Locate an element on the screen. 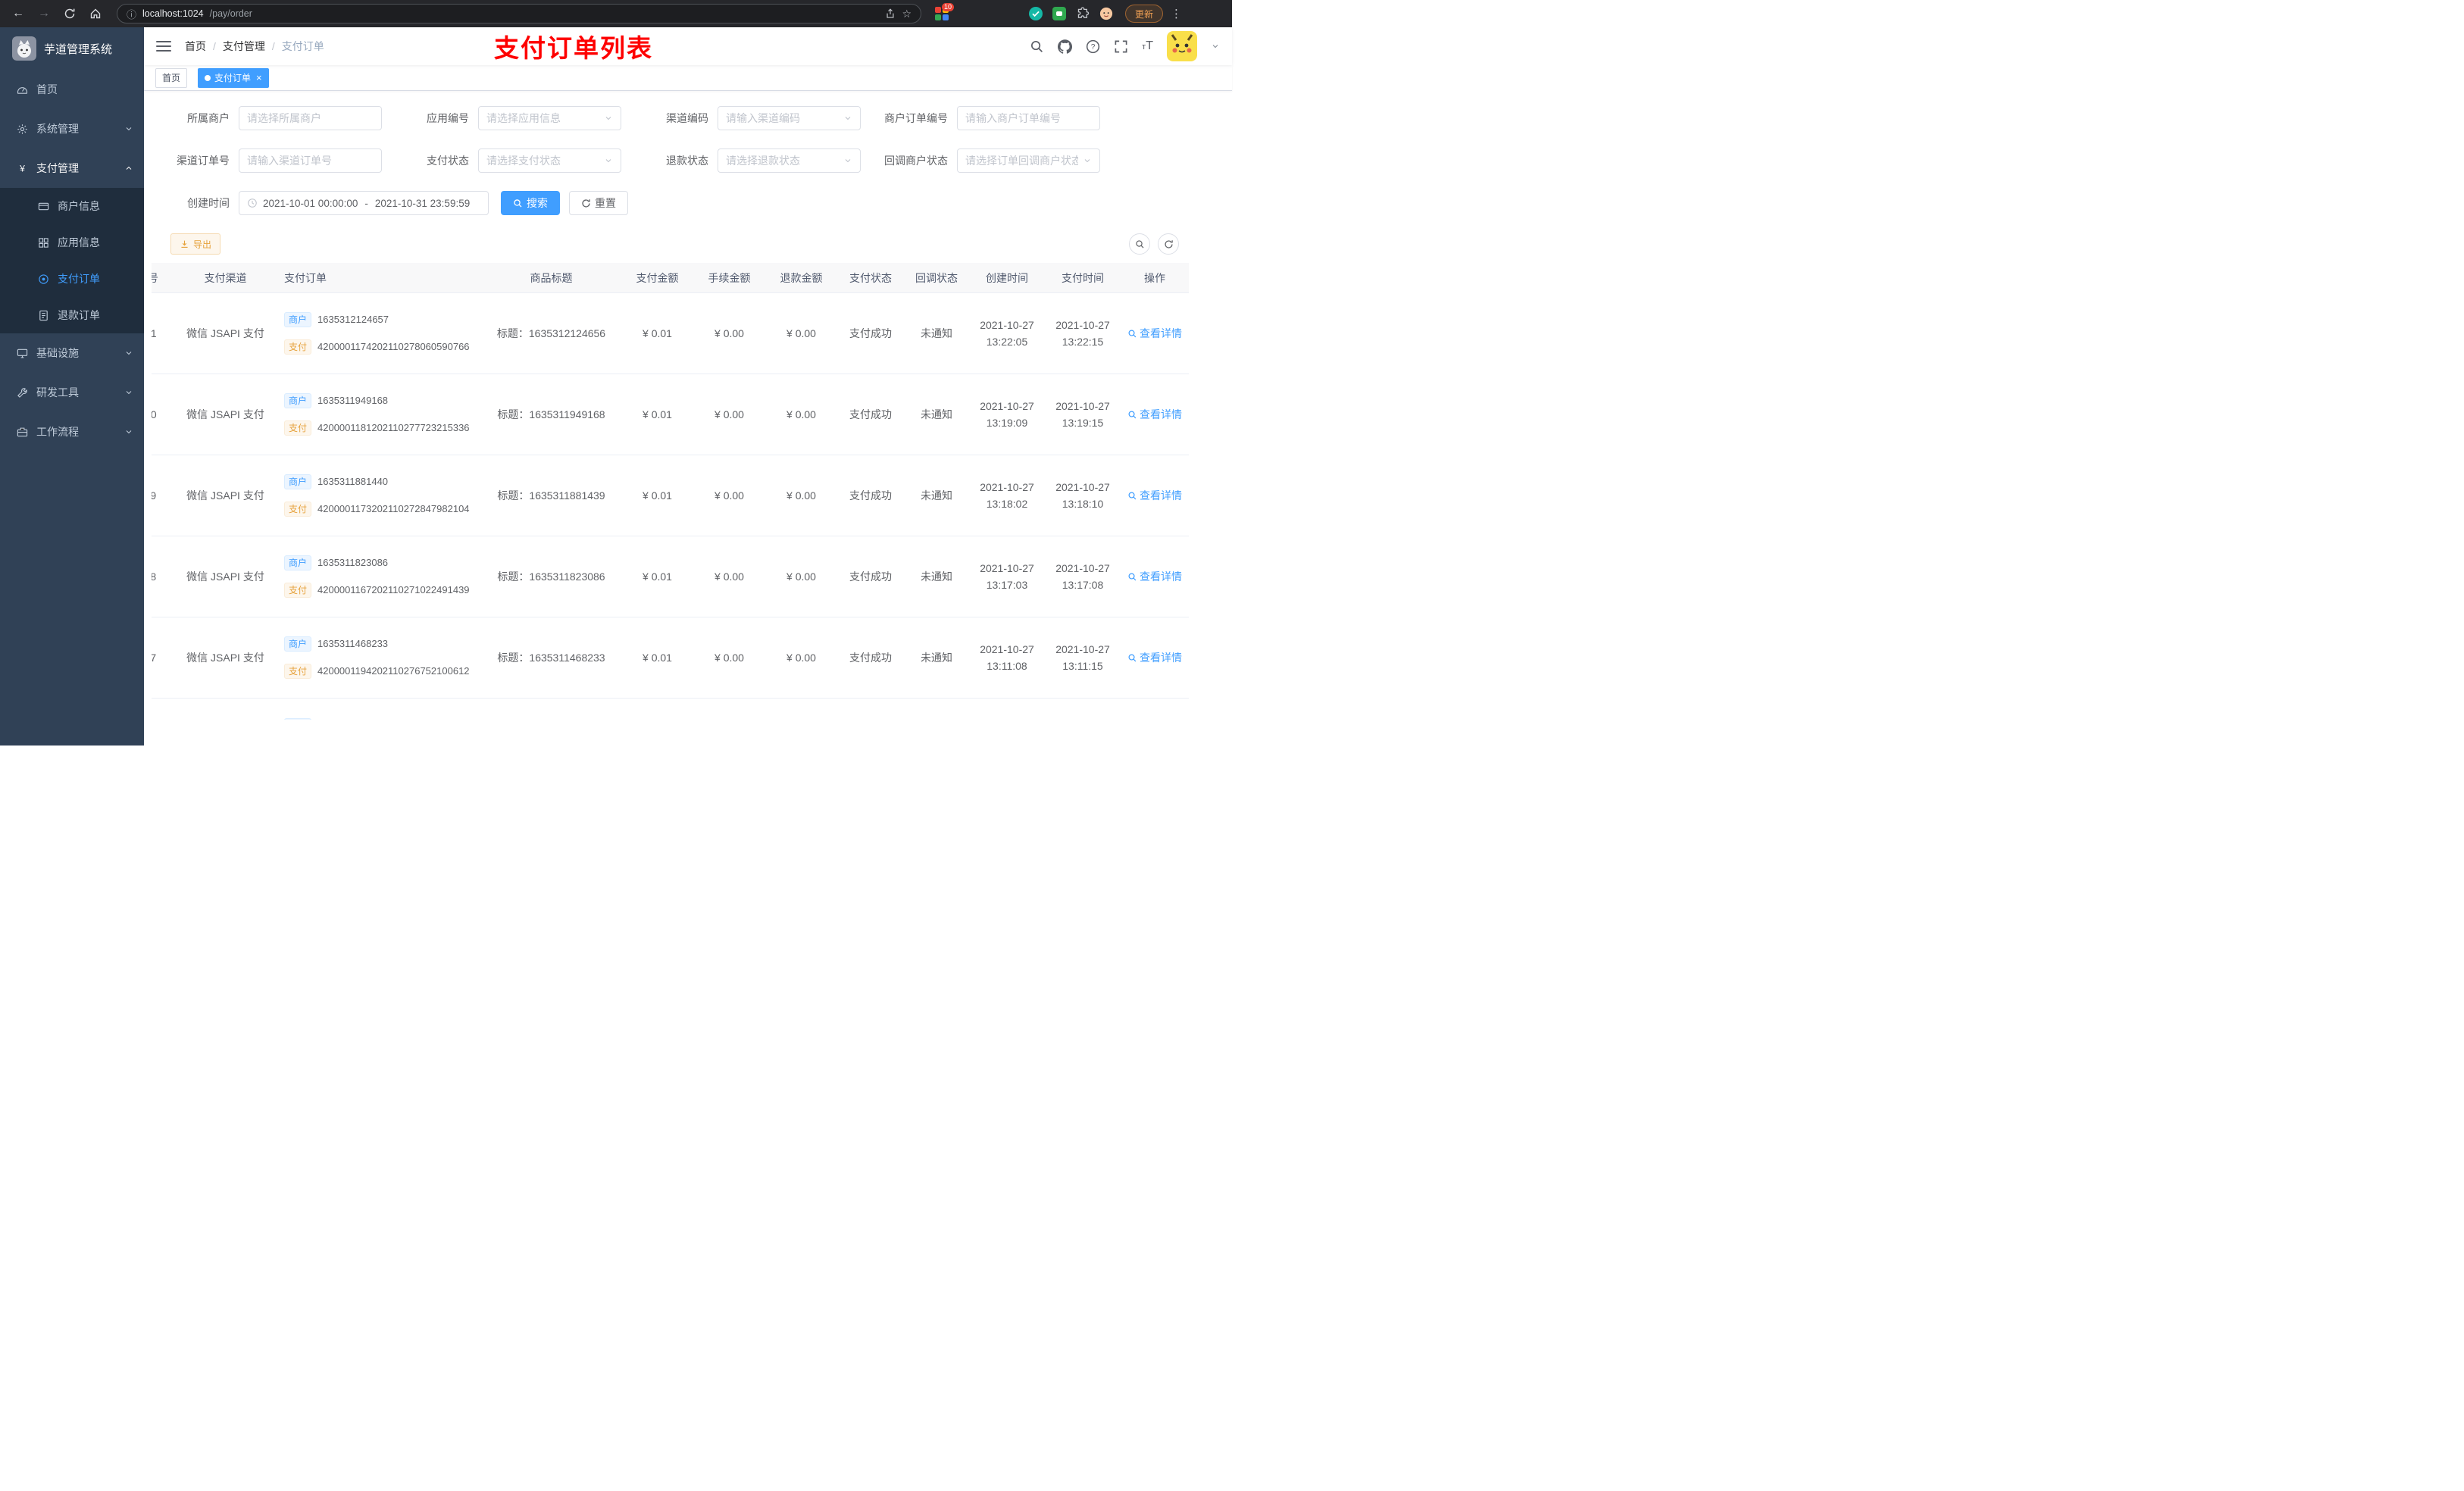 This screenshot has height=1491, width=2464. fullscreen-icon is located at coordinates (1121, 46).